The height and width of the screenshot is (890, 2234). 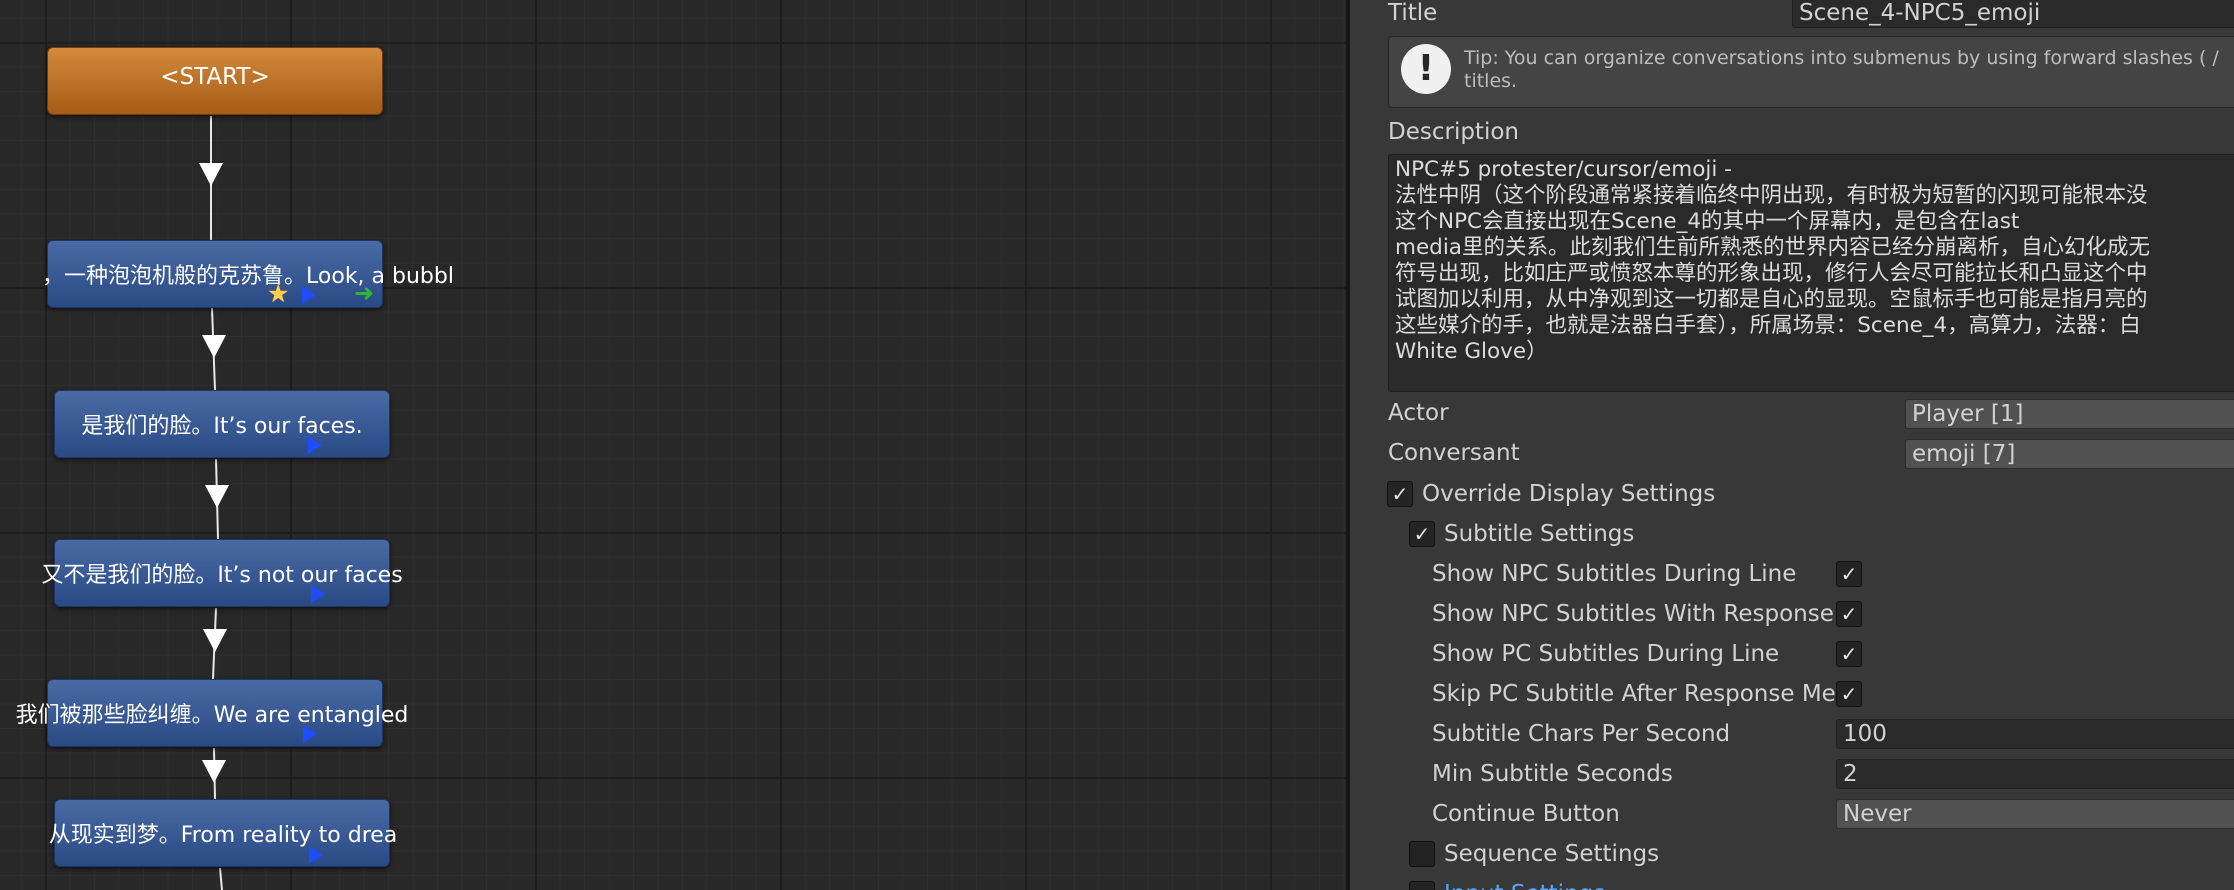 What do you see at coordinates (1552, 774) in the screenshot?
I see `min-subtitle-seconds-label: Min Subtitle Seconds` at bounding box center [1552, 774].